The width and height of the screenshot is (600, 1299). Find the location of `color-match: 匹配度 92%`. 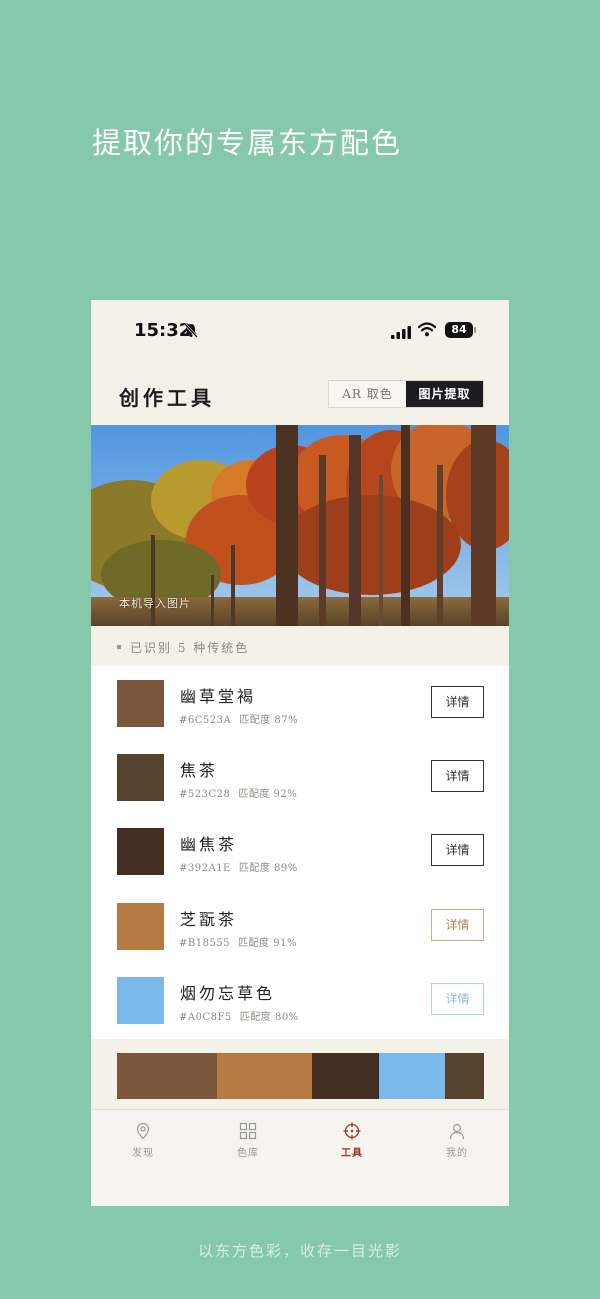

color-match: 匹配度 92% is located at coordinates (268, 794).